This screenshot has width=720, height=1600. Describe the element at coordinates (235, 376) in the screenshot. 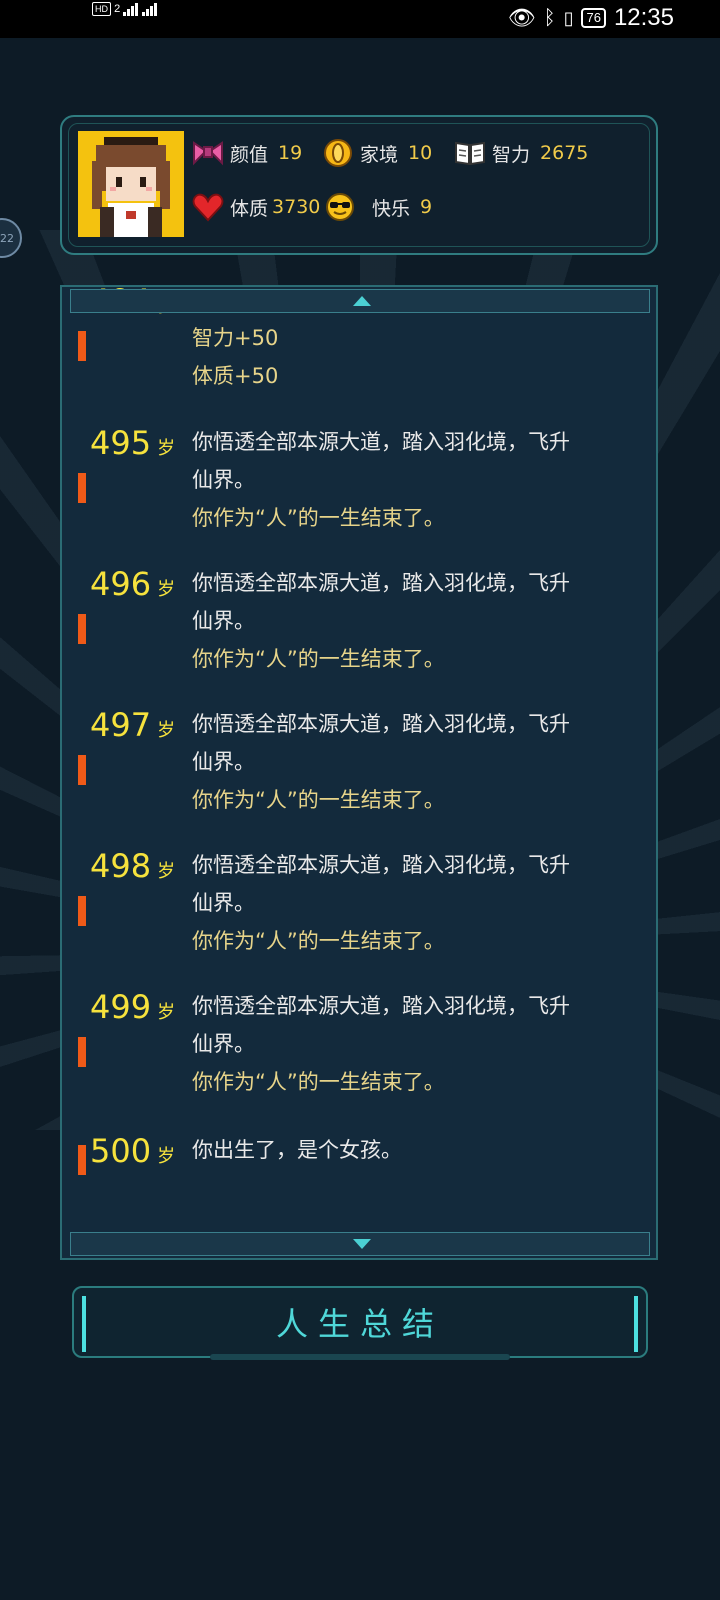

I see `log-line: 体质+50` at that location.